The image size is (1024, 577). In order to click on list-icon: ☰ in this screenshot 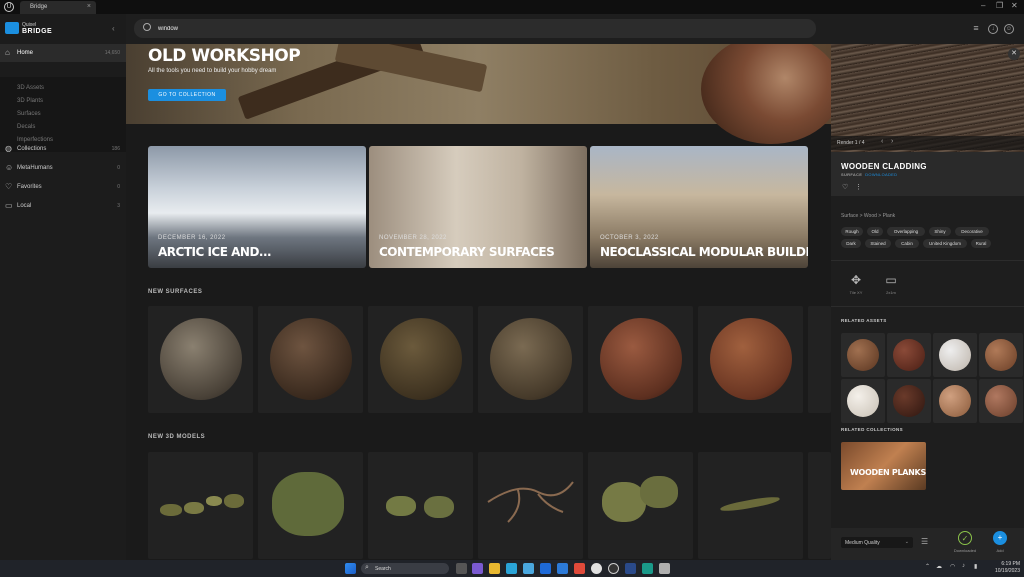, I will do `click(924, 541)`.